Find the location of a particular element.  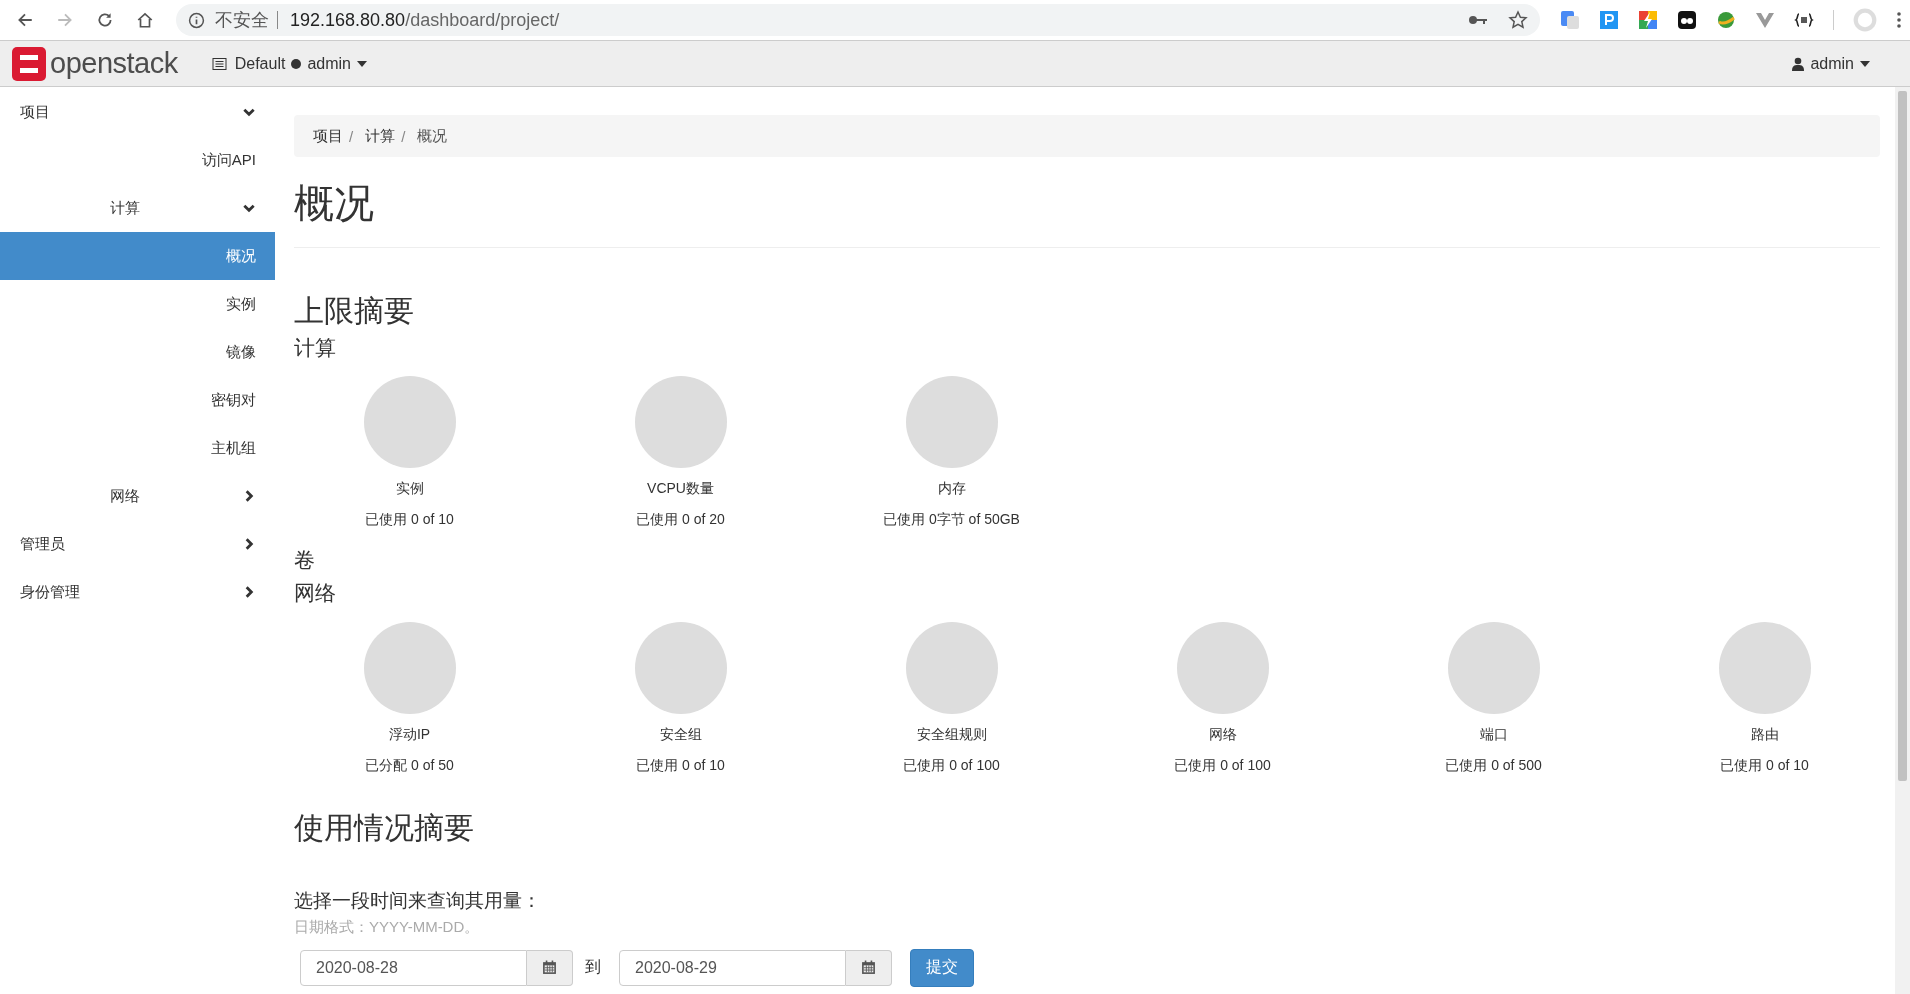

group-heading: 网络 is located at coordinates (315, 593).